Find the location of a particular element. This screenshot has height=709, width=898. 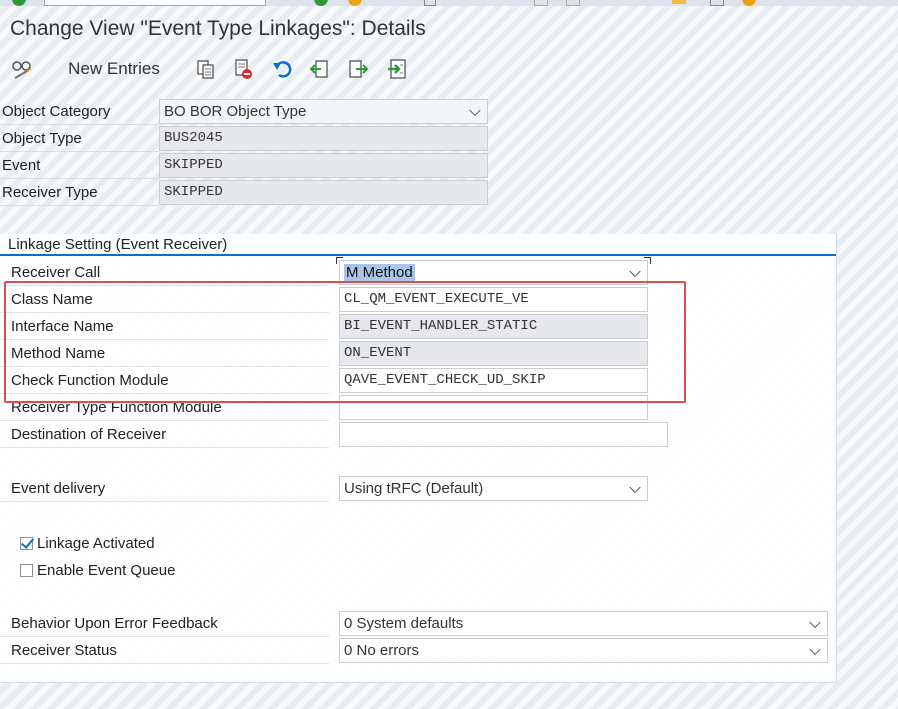

display-change-button is located at coordinates (22, 69).